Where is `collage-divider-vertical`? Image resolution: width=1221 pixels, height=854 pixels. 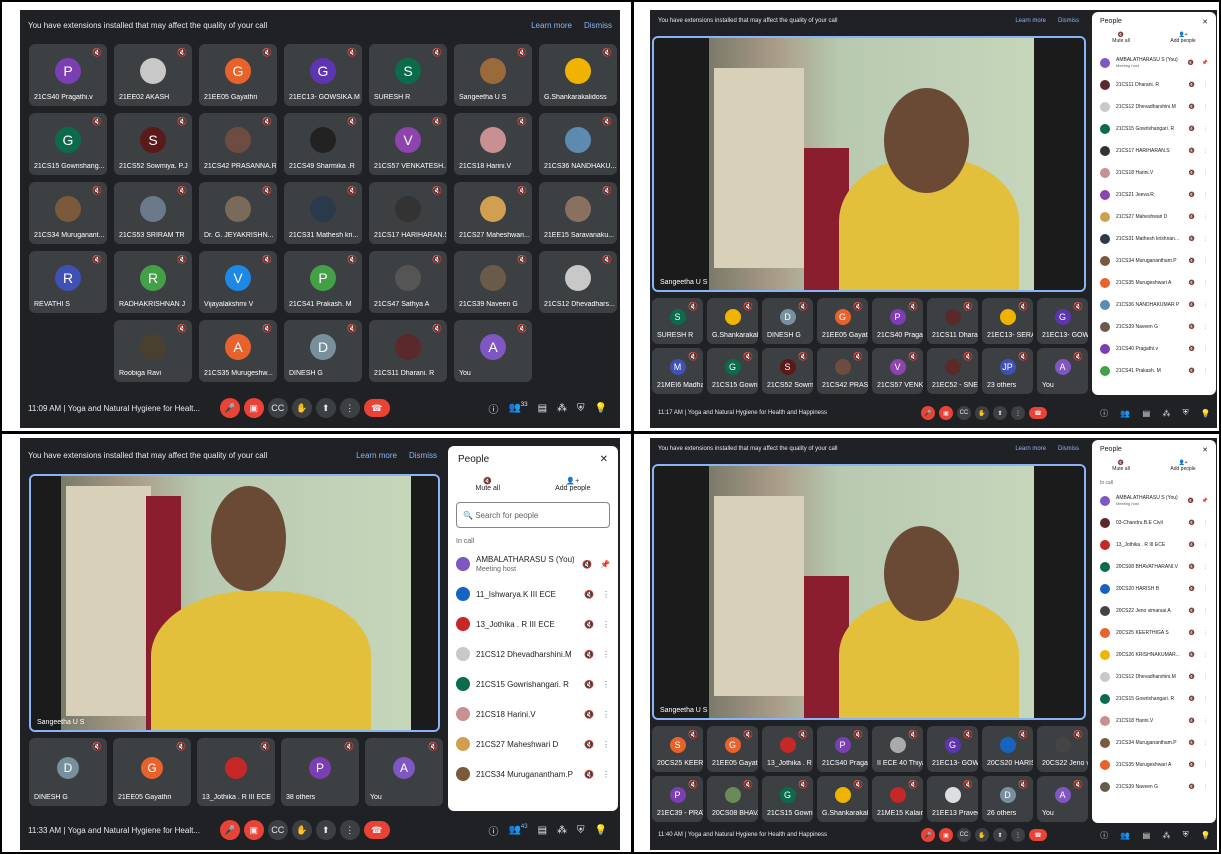 collage-divider-vertical is located at coordinates (632, 427).